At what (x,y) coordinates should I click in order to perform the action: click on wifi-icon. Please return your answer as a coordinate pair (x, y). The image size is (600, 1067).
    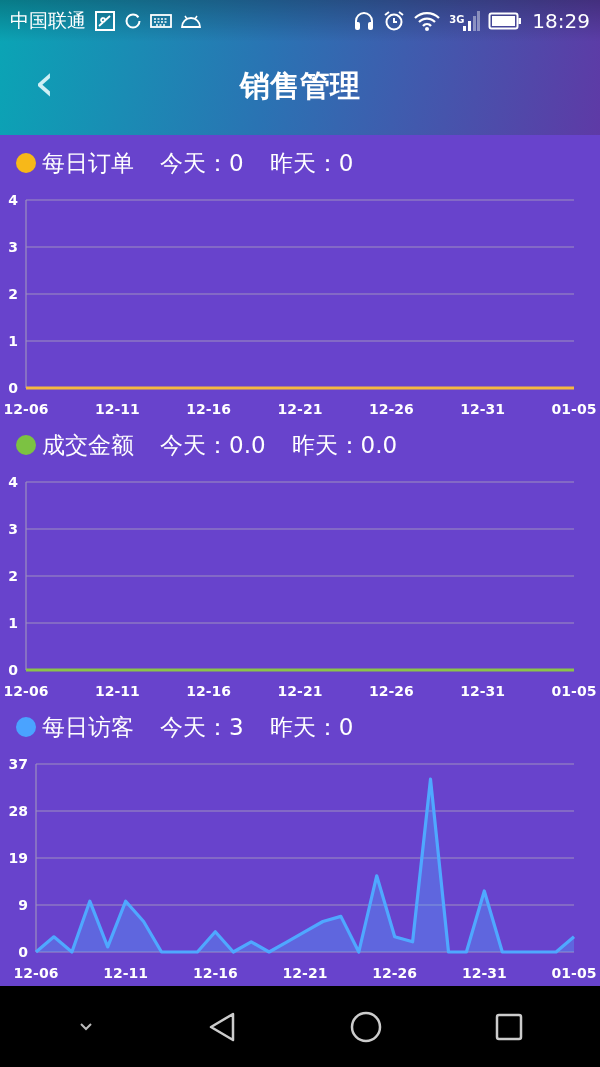
    Looking at the image, I should click on (427, 21).